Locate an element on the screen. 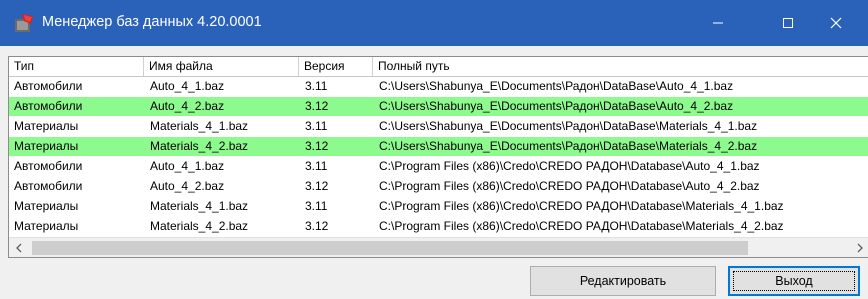  column-header-version: Версия is located at coordinates (336, 66).